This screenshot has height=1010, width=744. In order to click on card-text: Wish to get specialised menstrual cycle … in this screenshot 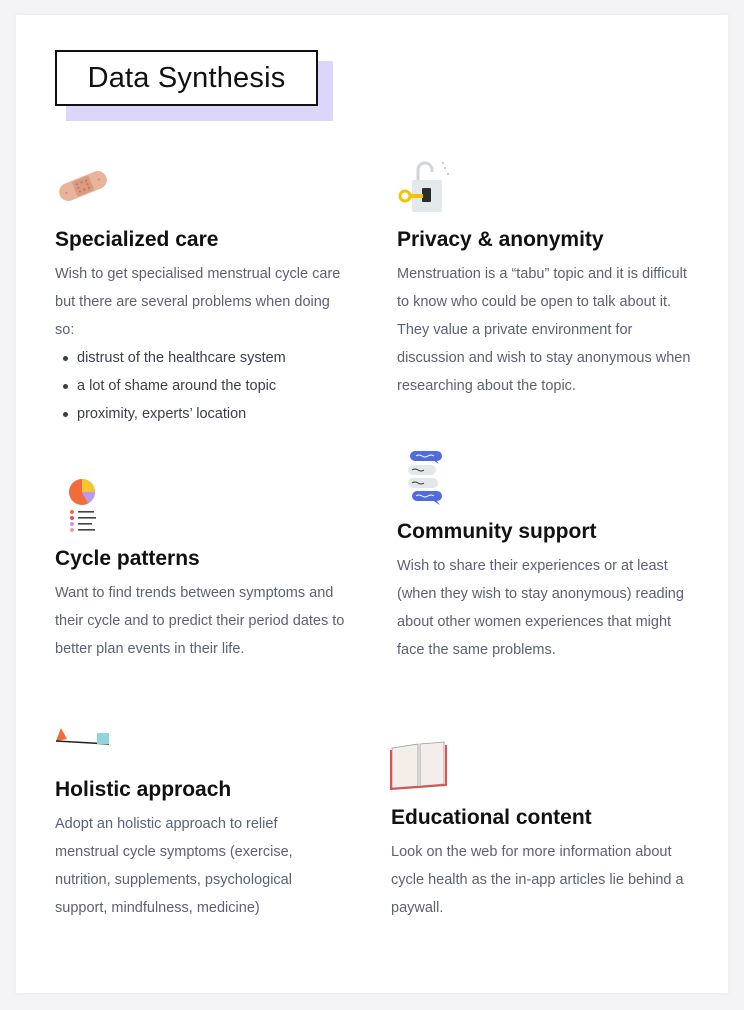, I will do `click(198, 302)`.